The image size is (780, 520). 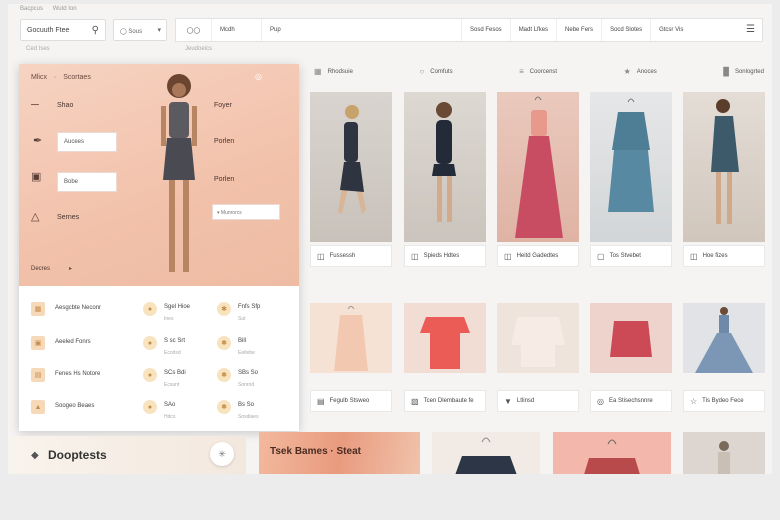 I want to click on list-item-label: SBs So, so click(x=248, y=373).